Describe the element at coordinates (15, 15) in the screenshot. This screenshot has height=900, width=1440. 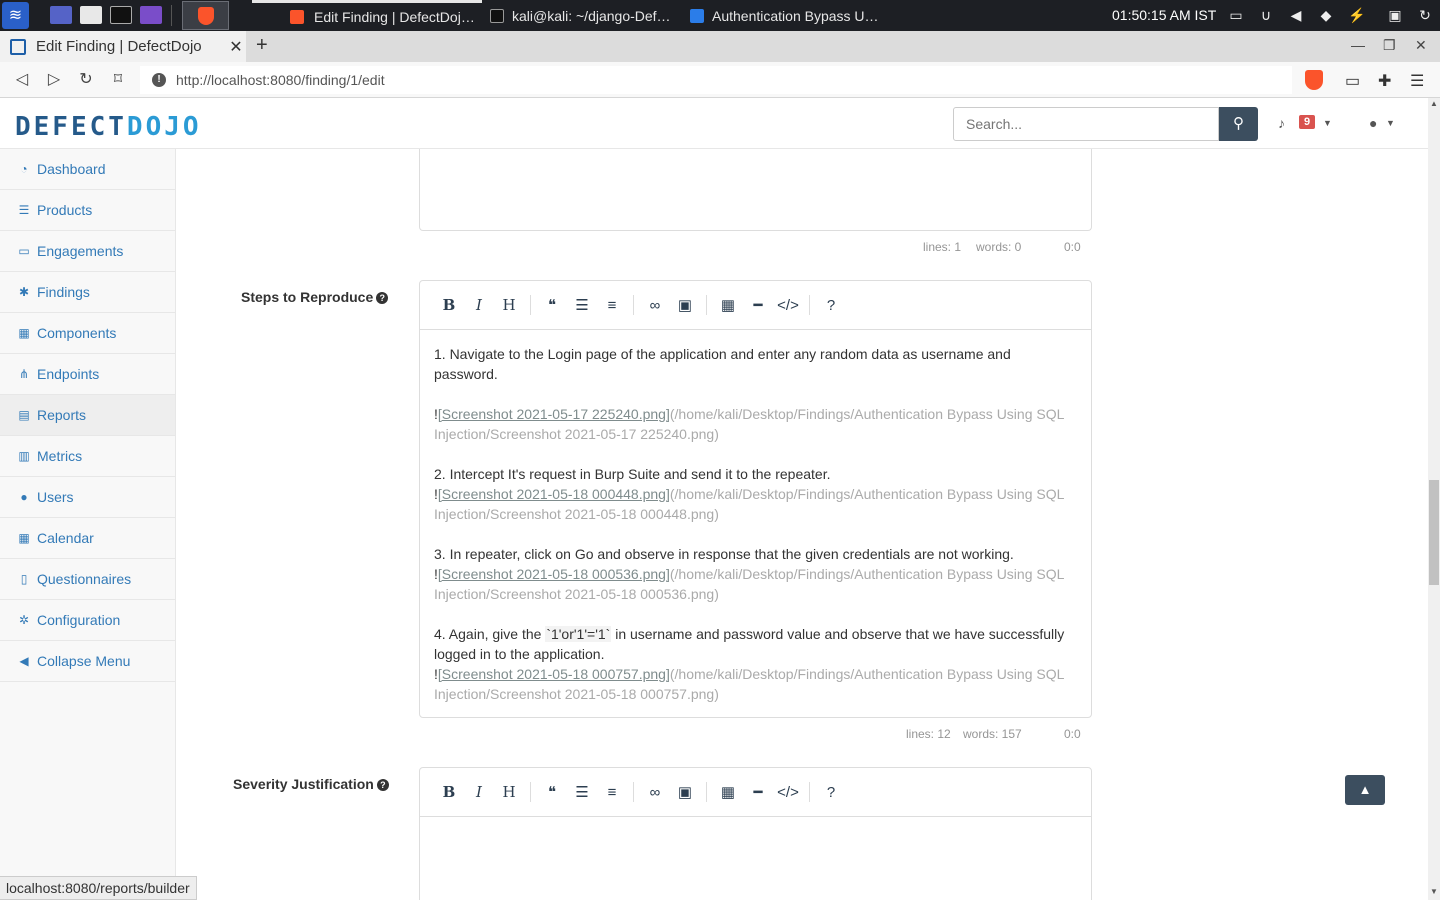
I see `kali-menu-icon: ≋` at that location.